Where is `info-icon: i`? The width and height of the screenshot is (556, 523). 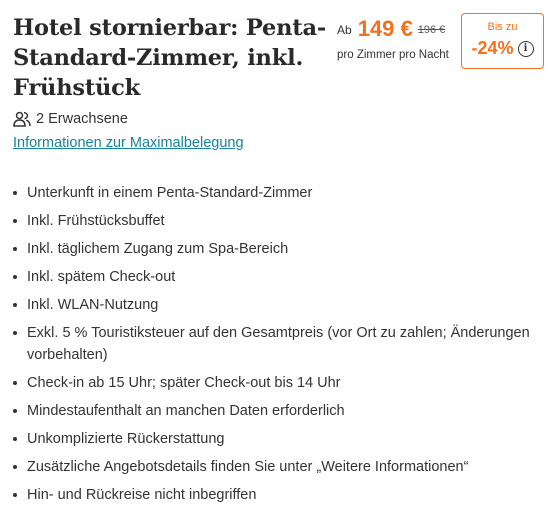 info-icon: i is located at coordinates (525, 48).